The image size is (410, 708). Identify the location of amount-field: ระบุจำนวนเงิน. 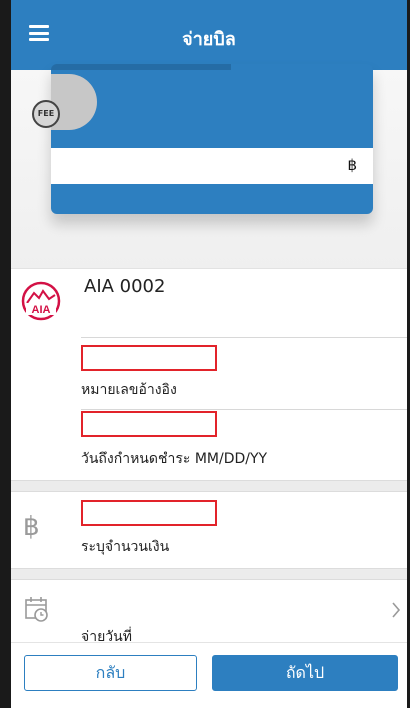
(244, 529).